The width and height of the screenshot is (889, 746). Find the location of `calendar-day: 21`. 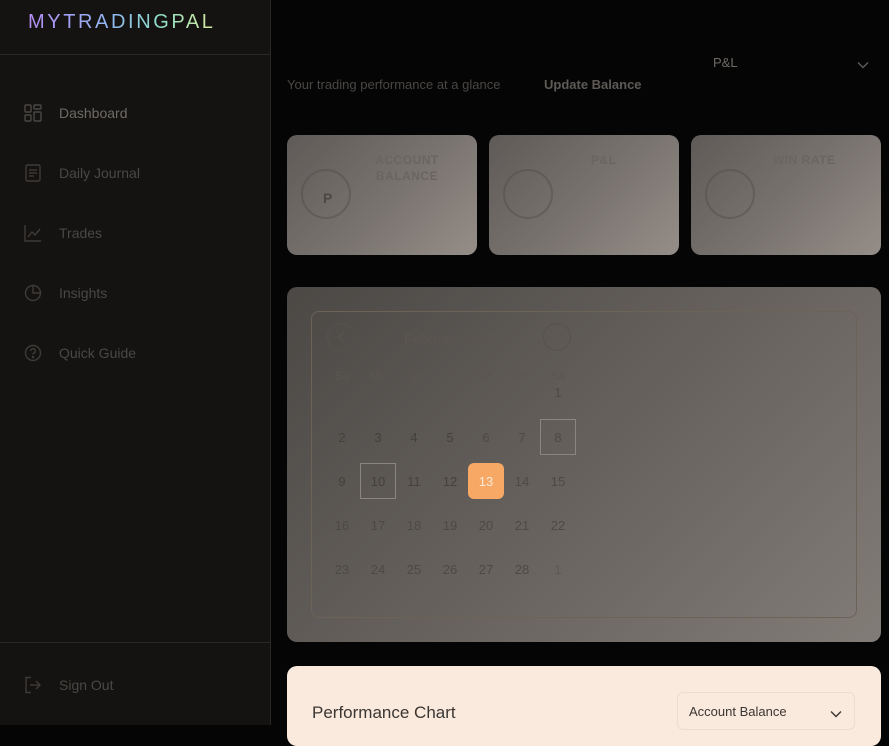

calendar-day: 21 is located at coordinates (522, 525).